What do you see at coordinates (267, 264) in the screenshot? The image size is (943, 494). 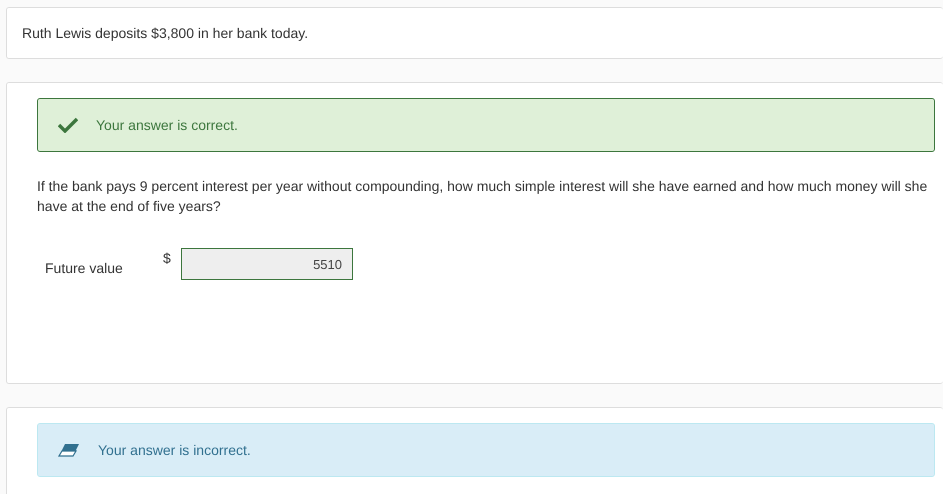 I see `answer-field: 5510` at bounding box center [267, 264].